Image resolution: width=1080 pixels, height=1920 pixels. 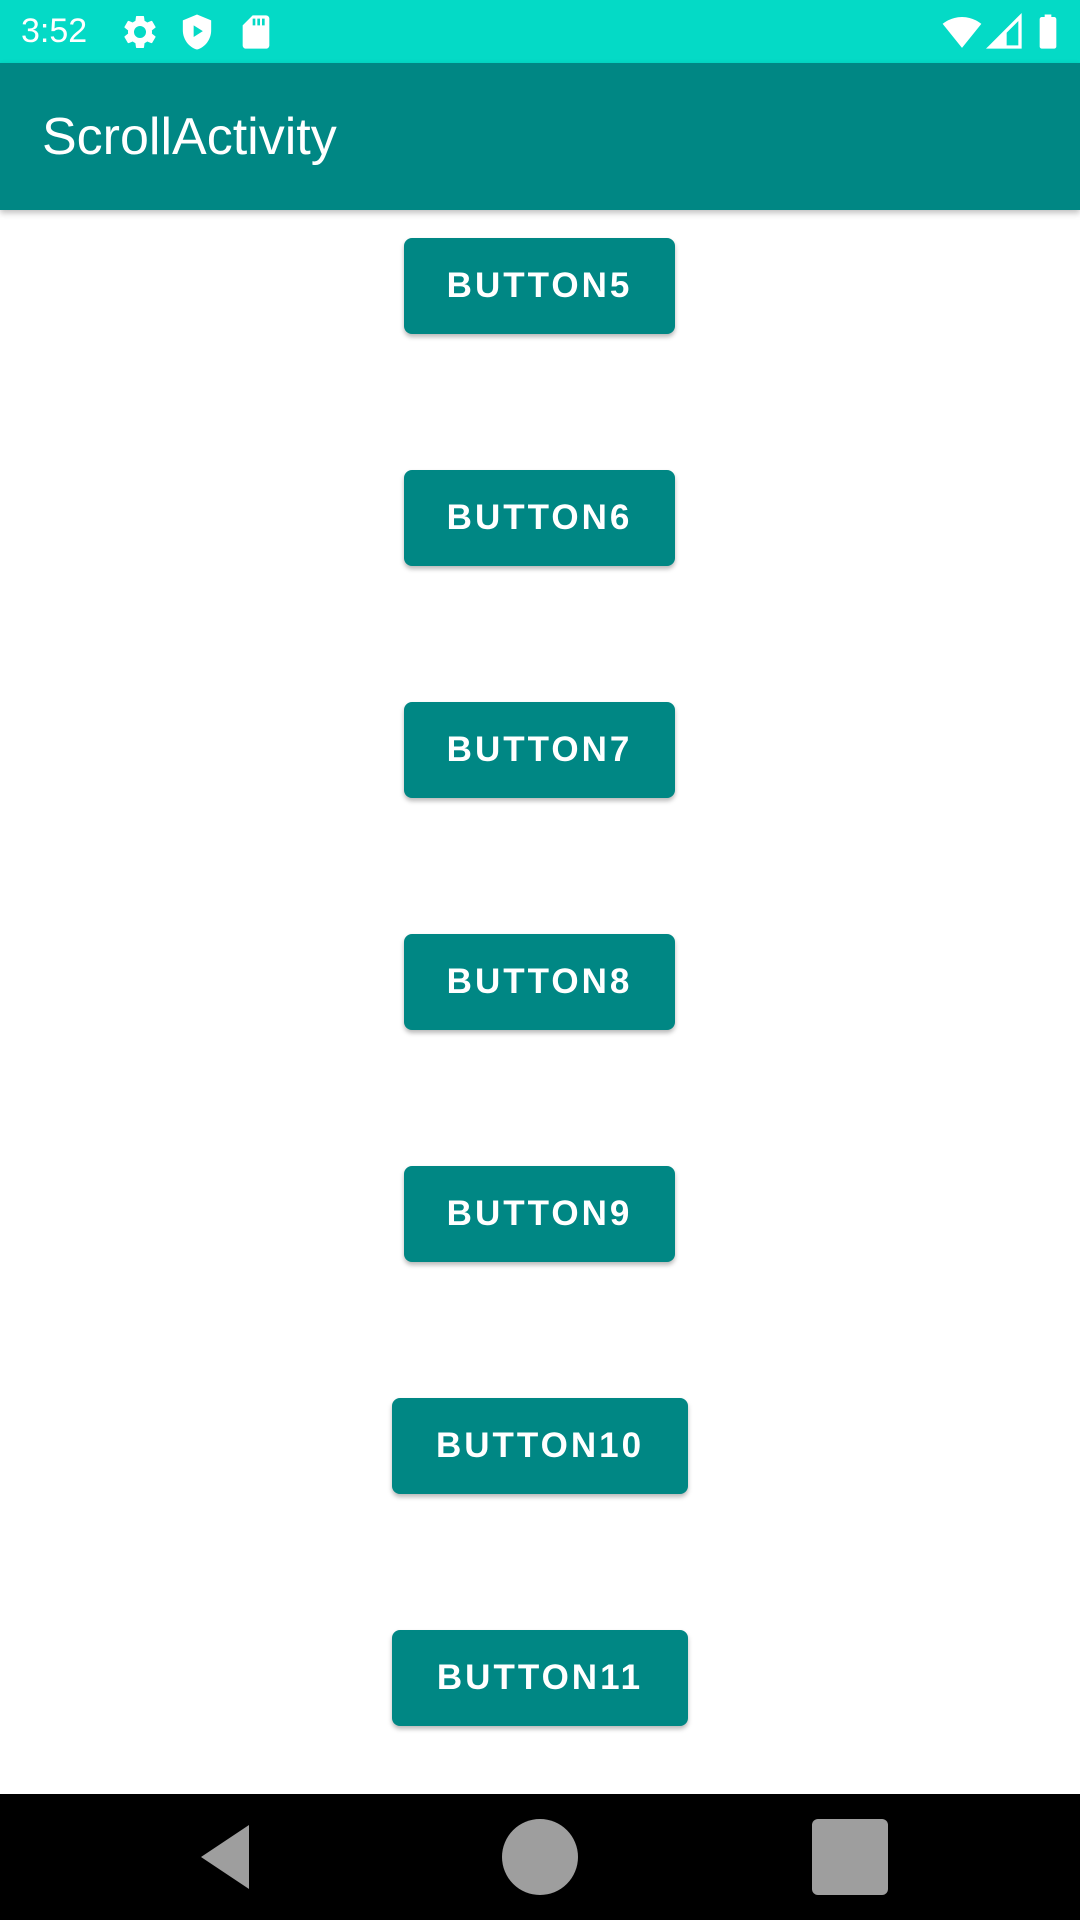 I want to click on status-bar: 3:52, so click(x=540, y=31).